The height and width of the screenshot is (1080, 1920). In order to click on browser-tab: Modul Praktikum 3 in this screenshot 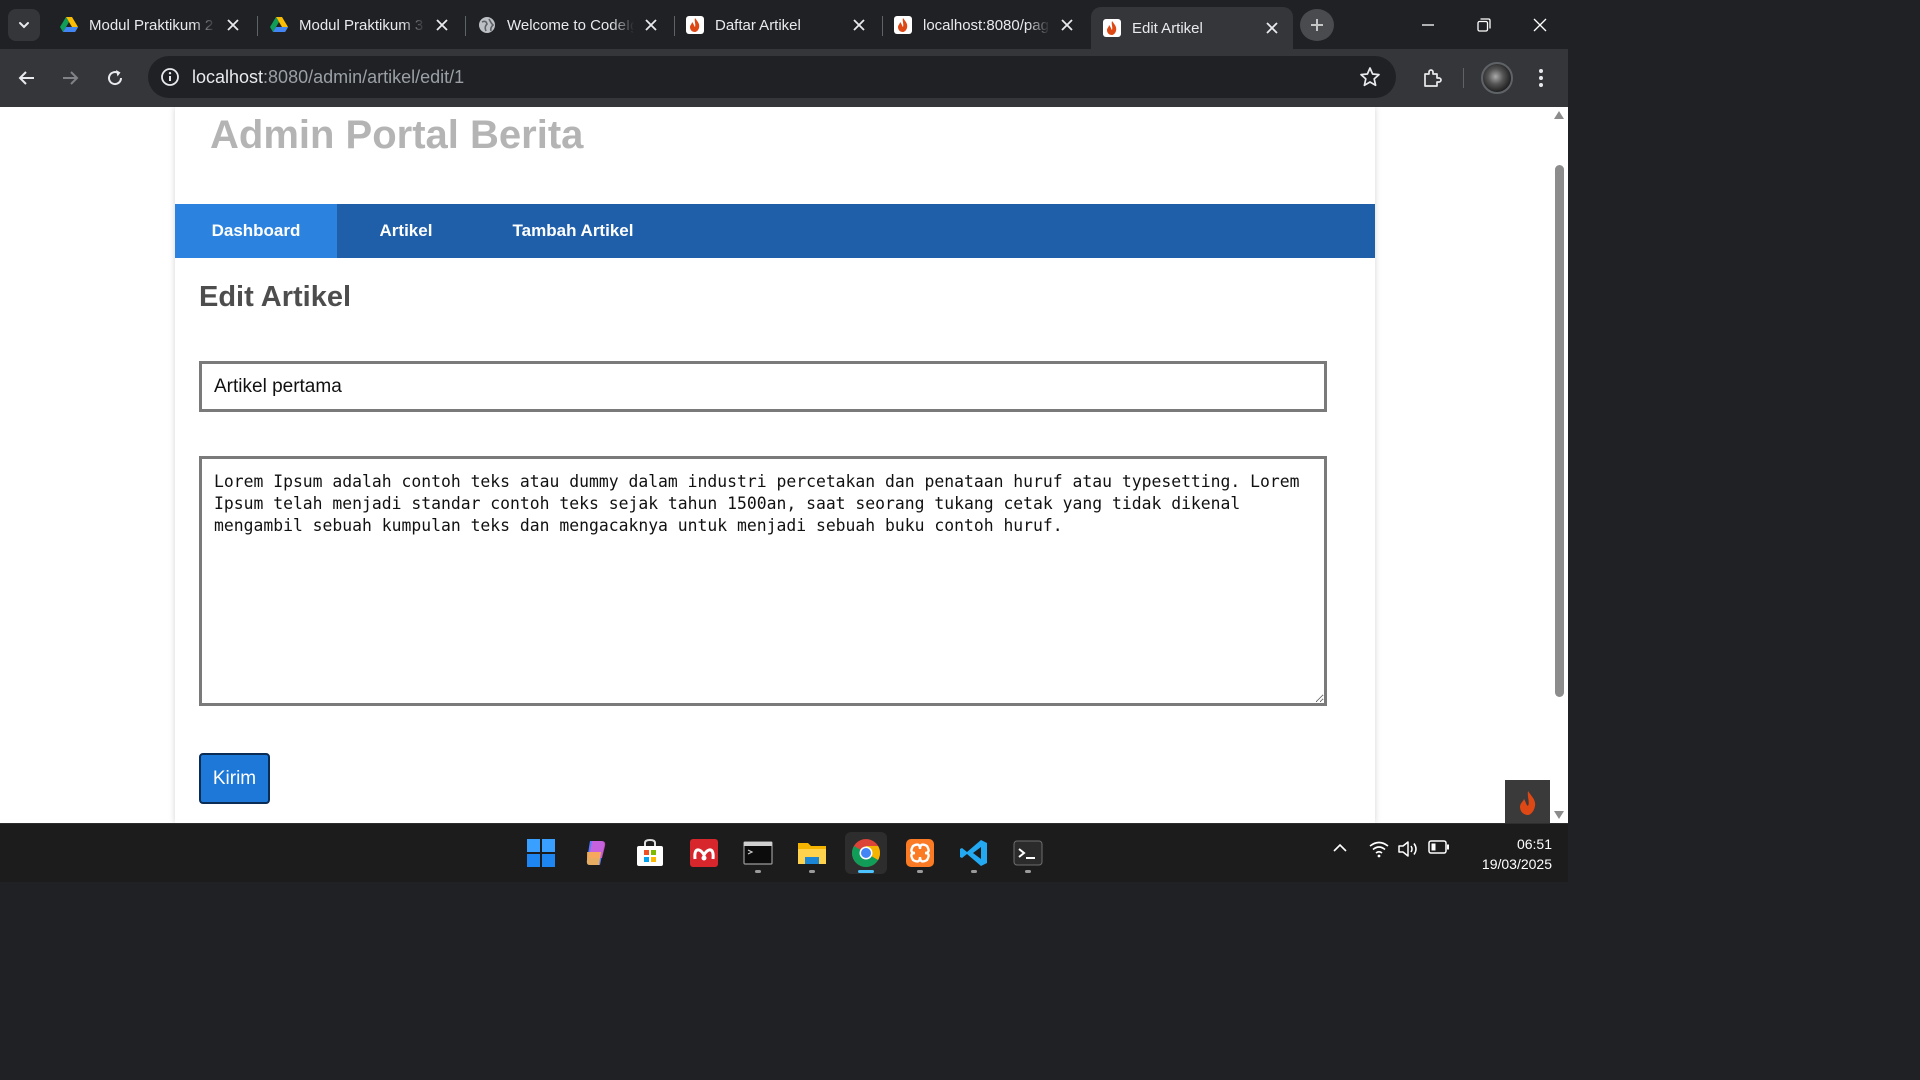, I will do `click(360, 25)`.